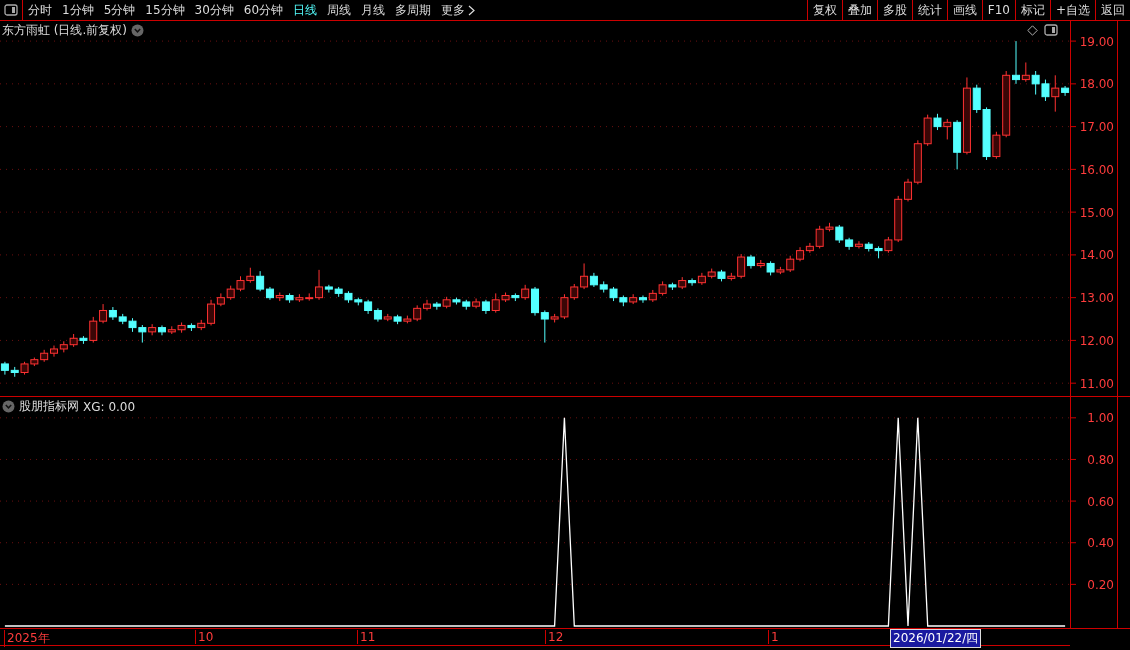 This screenshot has width=1130, height=650. What do you see at coordinates (263, 10) in the screenshot?
I see `period-tab: 60分钟` at bounding box center [263, 10].